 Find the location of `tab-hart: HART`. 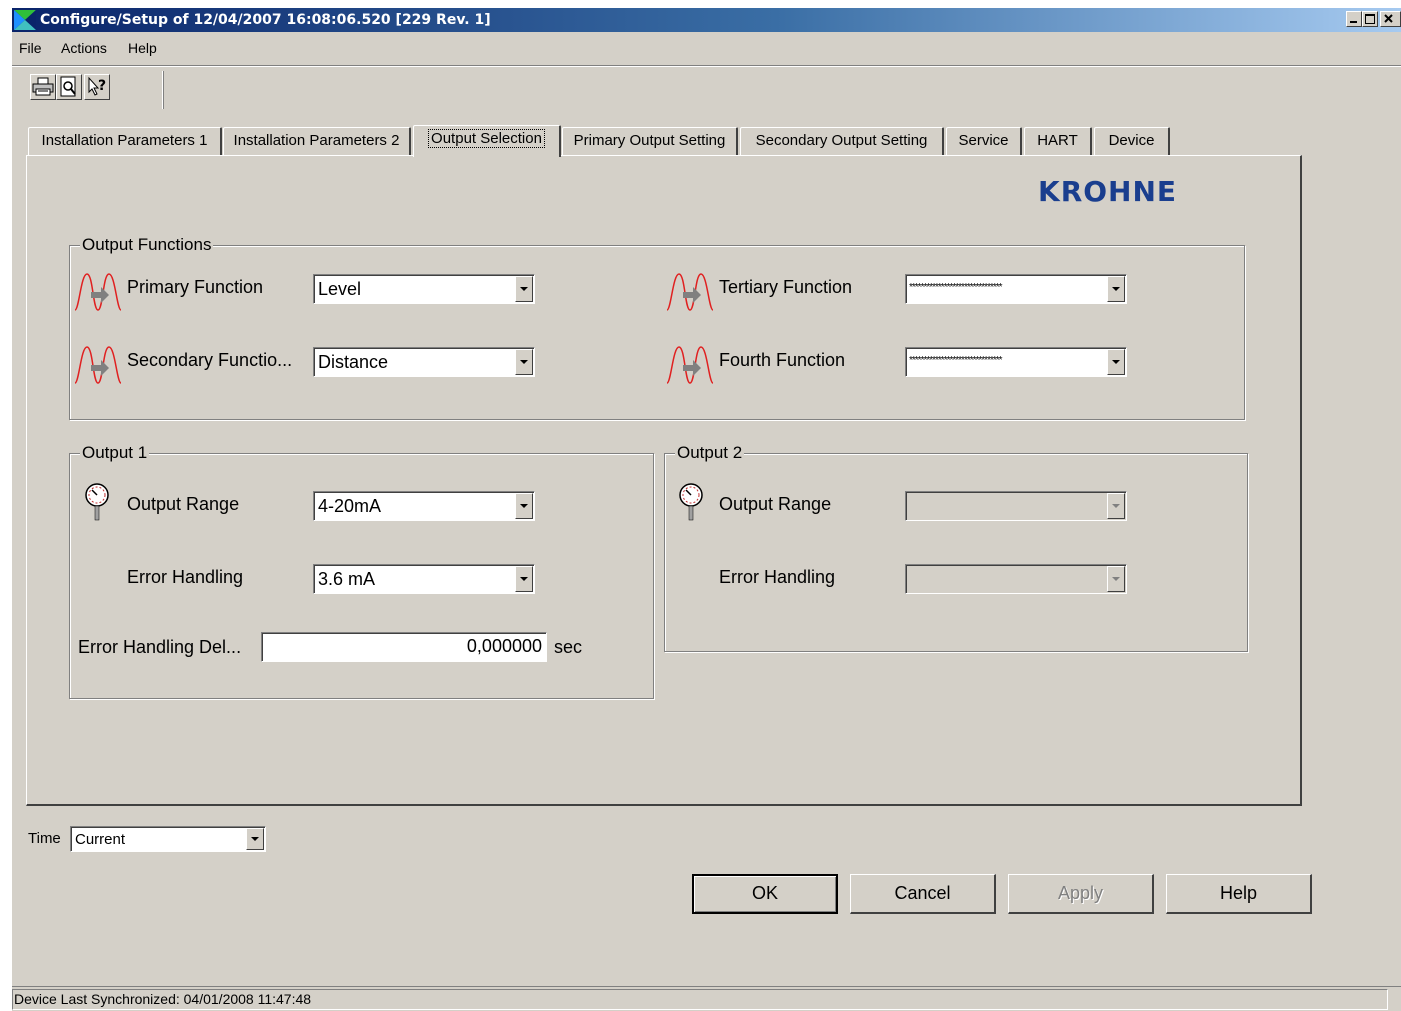

tab-hart: HART is located at coordinates (1058, 141).